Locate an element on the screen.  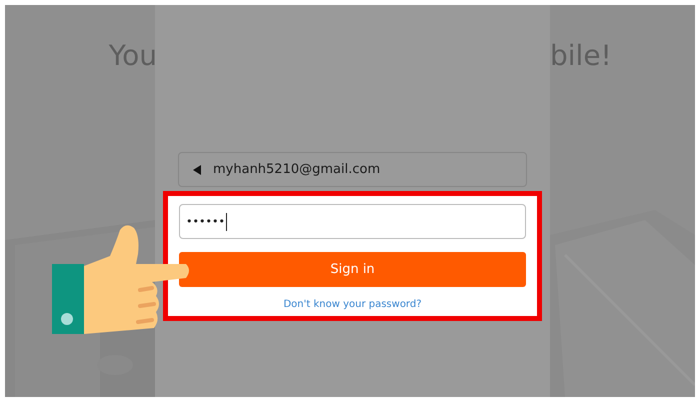
forgot-password-link: Don't know your password? is located at coordinates (352, 304).